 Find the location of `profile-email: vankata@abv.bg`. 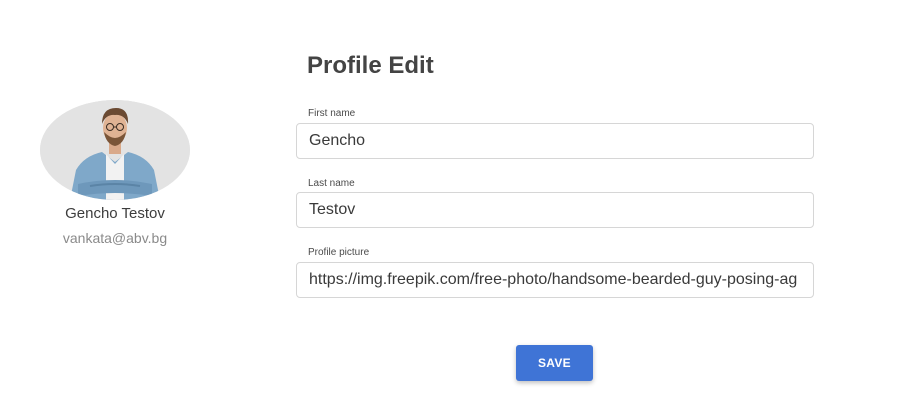

profile-email: vankata@abv.bg is located at coordinates (115, 238).